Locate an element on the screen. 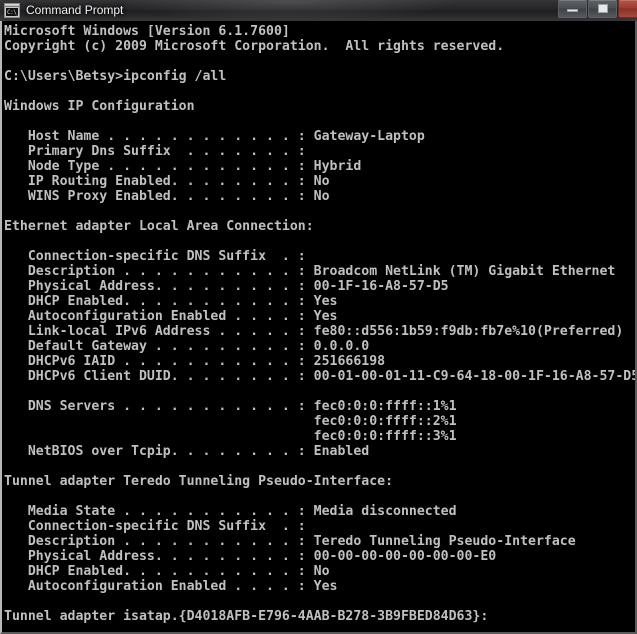 The width and height of the screenshot is (637, 634). minimize-icon is located at coordinates (572, 10).